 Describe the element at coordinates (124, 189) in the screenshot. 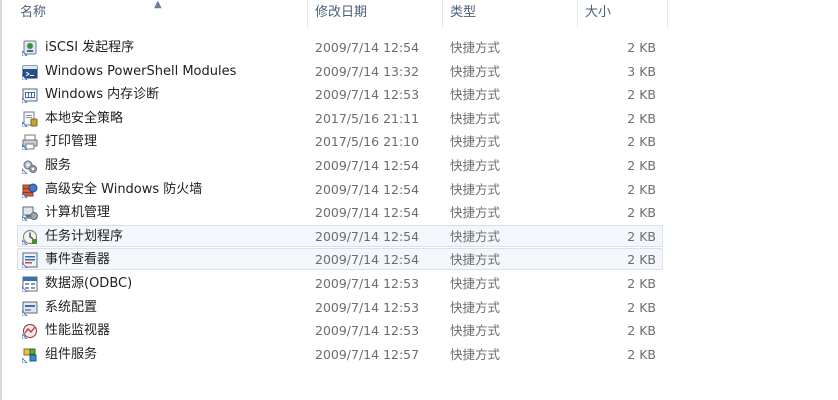

I see `file-name: 高级安全 Windows 防火墙` at that location.